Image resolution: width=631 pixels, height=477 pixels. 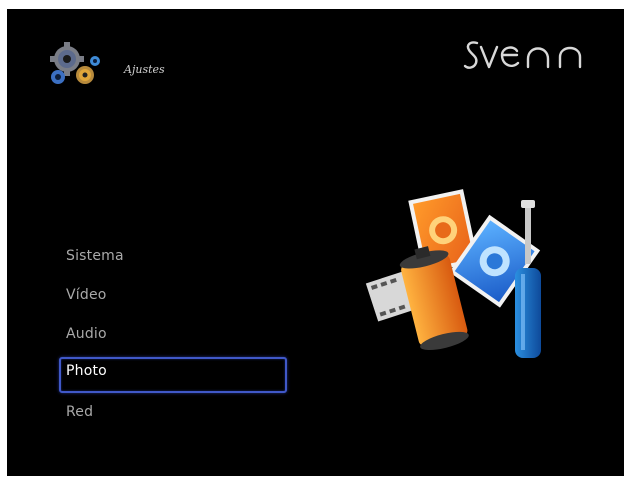 What do you see at coordinates (453, 273) in the screenshot?
I see `photo-settings-icon` at bounding box center [453, 273].